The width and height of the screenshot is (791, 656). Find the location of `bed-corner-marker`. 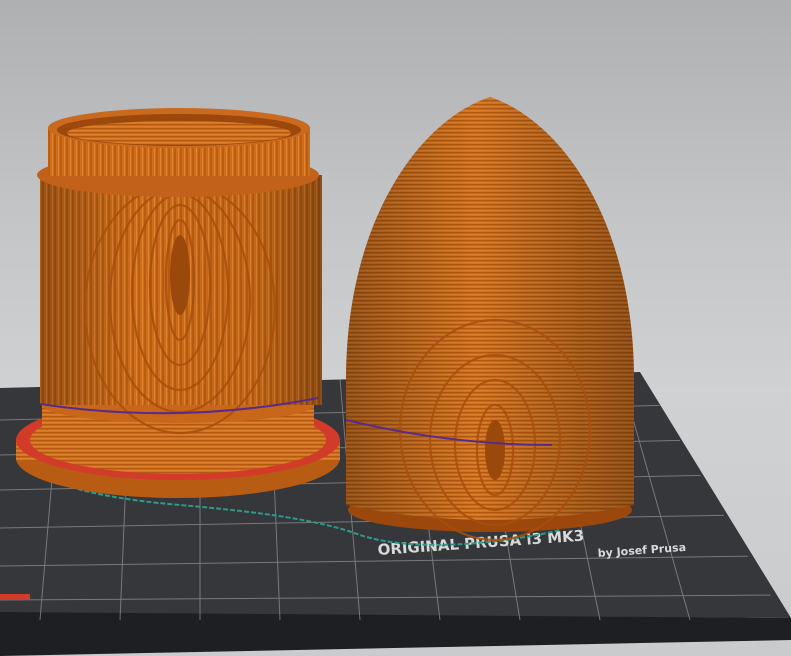

bed-corner-marker is located at coordinates (15, 597).